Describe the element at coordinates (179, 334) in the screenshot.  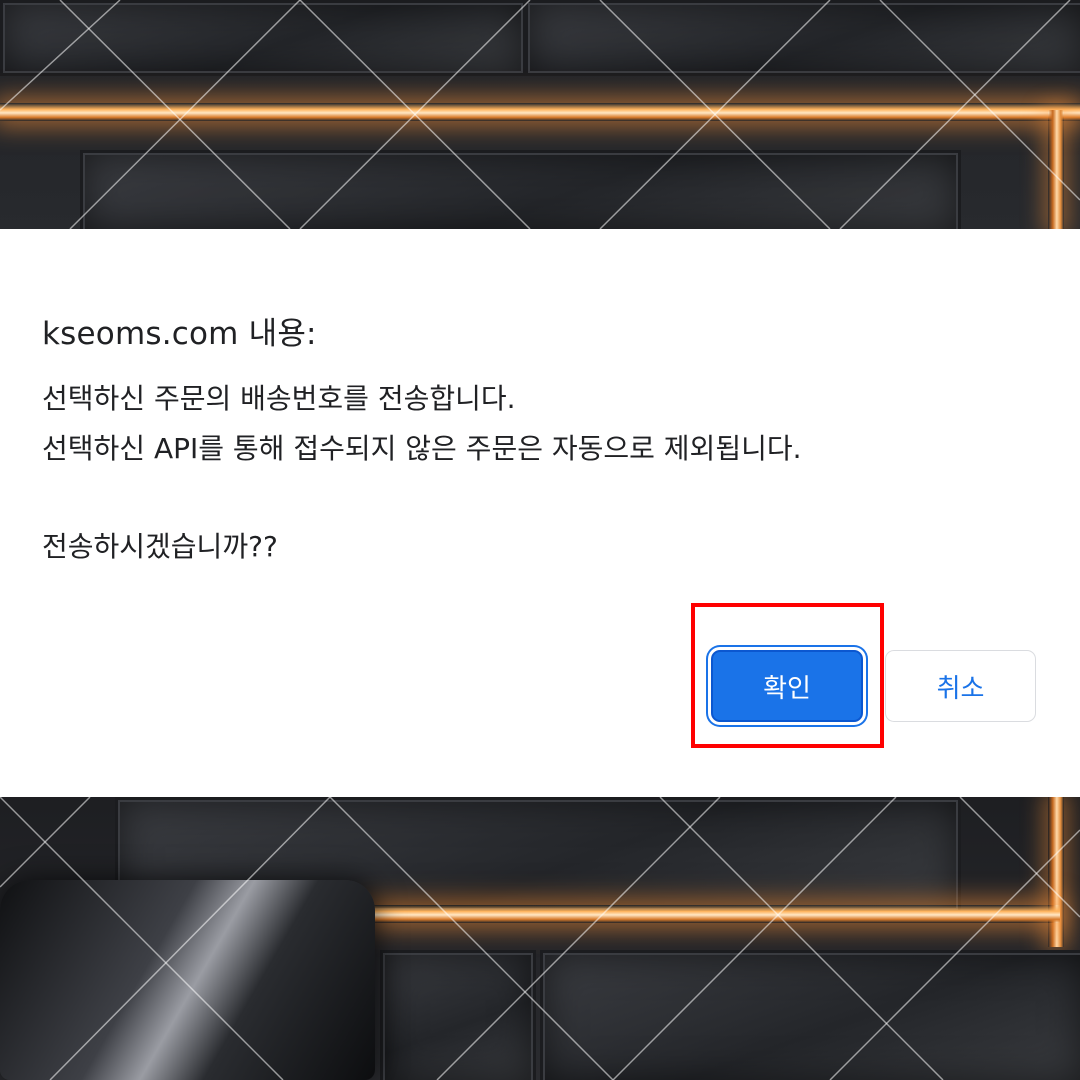
I see `dialog-title: kseoms.com 내용:` at that location.